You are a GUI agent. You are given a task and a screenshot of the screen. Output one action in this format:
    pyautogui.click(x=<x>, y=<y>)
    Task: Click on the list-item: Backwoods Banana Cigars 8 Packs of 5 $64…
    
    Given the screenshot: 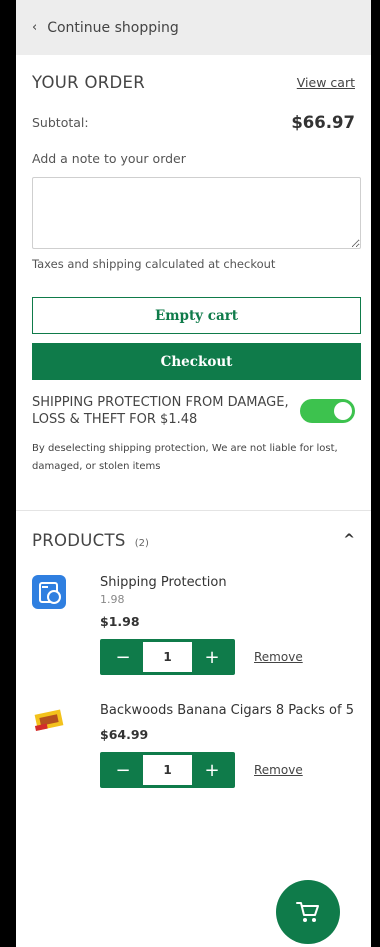 What is the action you would take?
    pyautogui.click(x=193, y=745)
    